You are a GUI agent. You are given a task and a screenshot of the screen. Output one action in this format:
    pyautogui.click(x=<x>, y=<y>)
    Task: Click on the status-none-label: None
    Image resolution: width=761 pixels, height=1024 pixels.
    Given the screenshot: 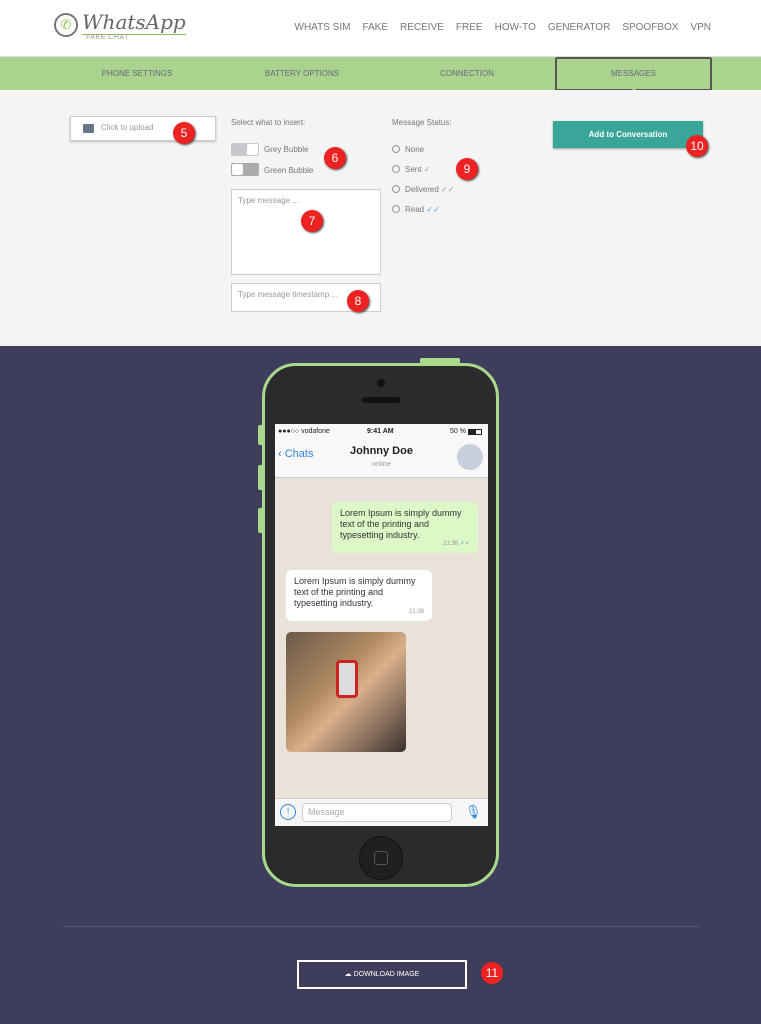 What is the action you would take?
    pyautogui.click(x=415, y=149)
    